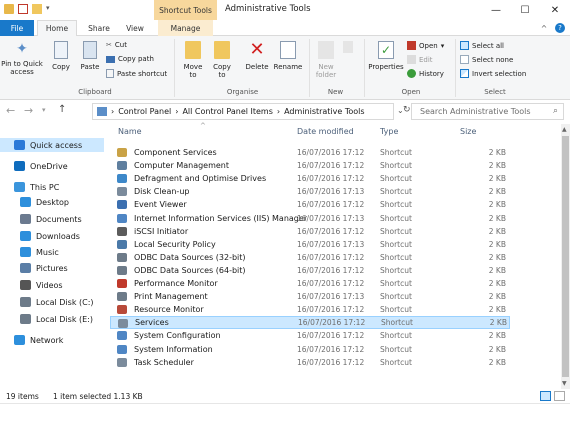 Image resolution: width=570 pixels, height=442 pixels. Describe the element at coordinates (487, 111) in the screenshot. I see `search-input: Search Administrative Tools ⌕` at that location.